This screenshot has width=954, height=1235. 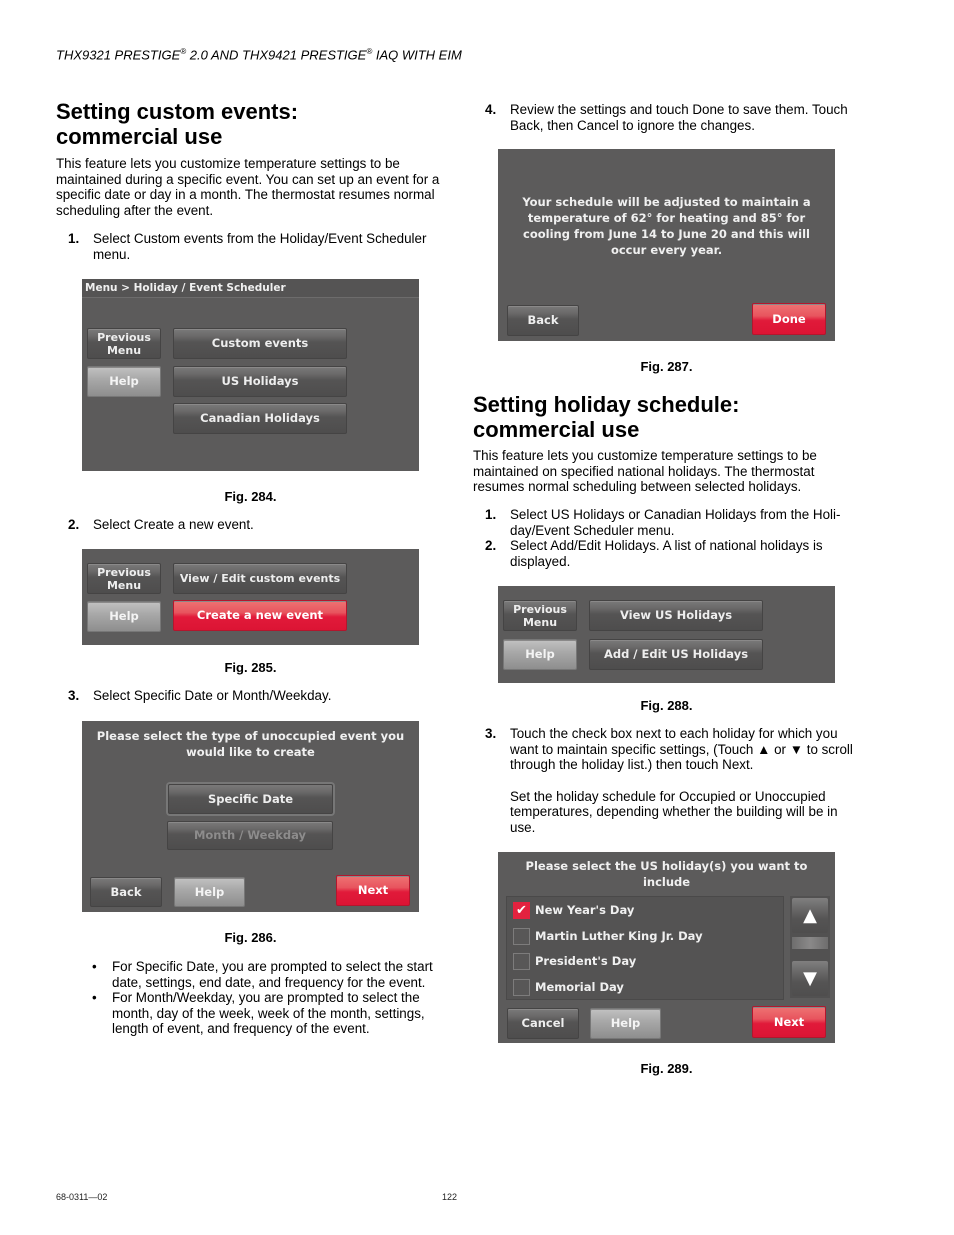 What do you see at coordinates (250, 799) in the screenshot?
I see `specific-date-button: Specific Date` at bounding box center [250, 799].